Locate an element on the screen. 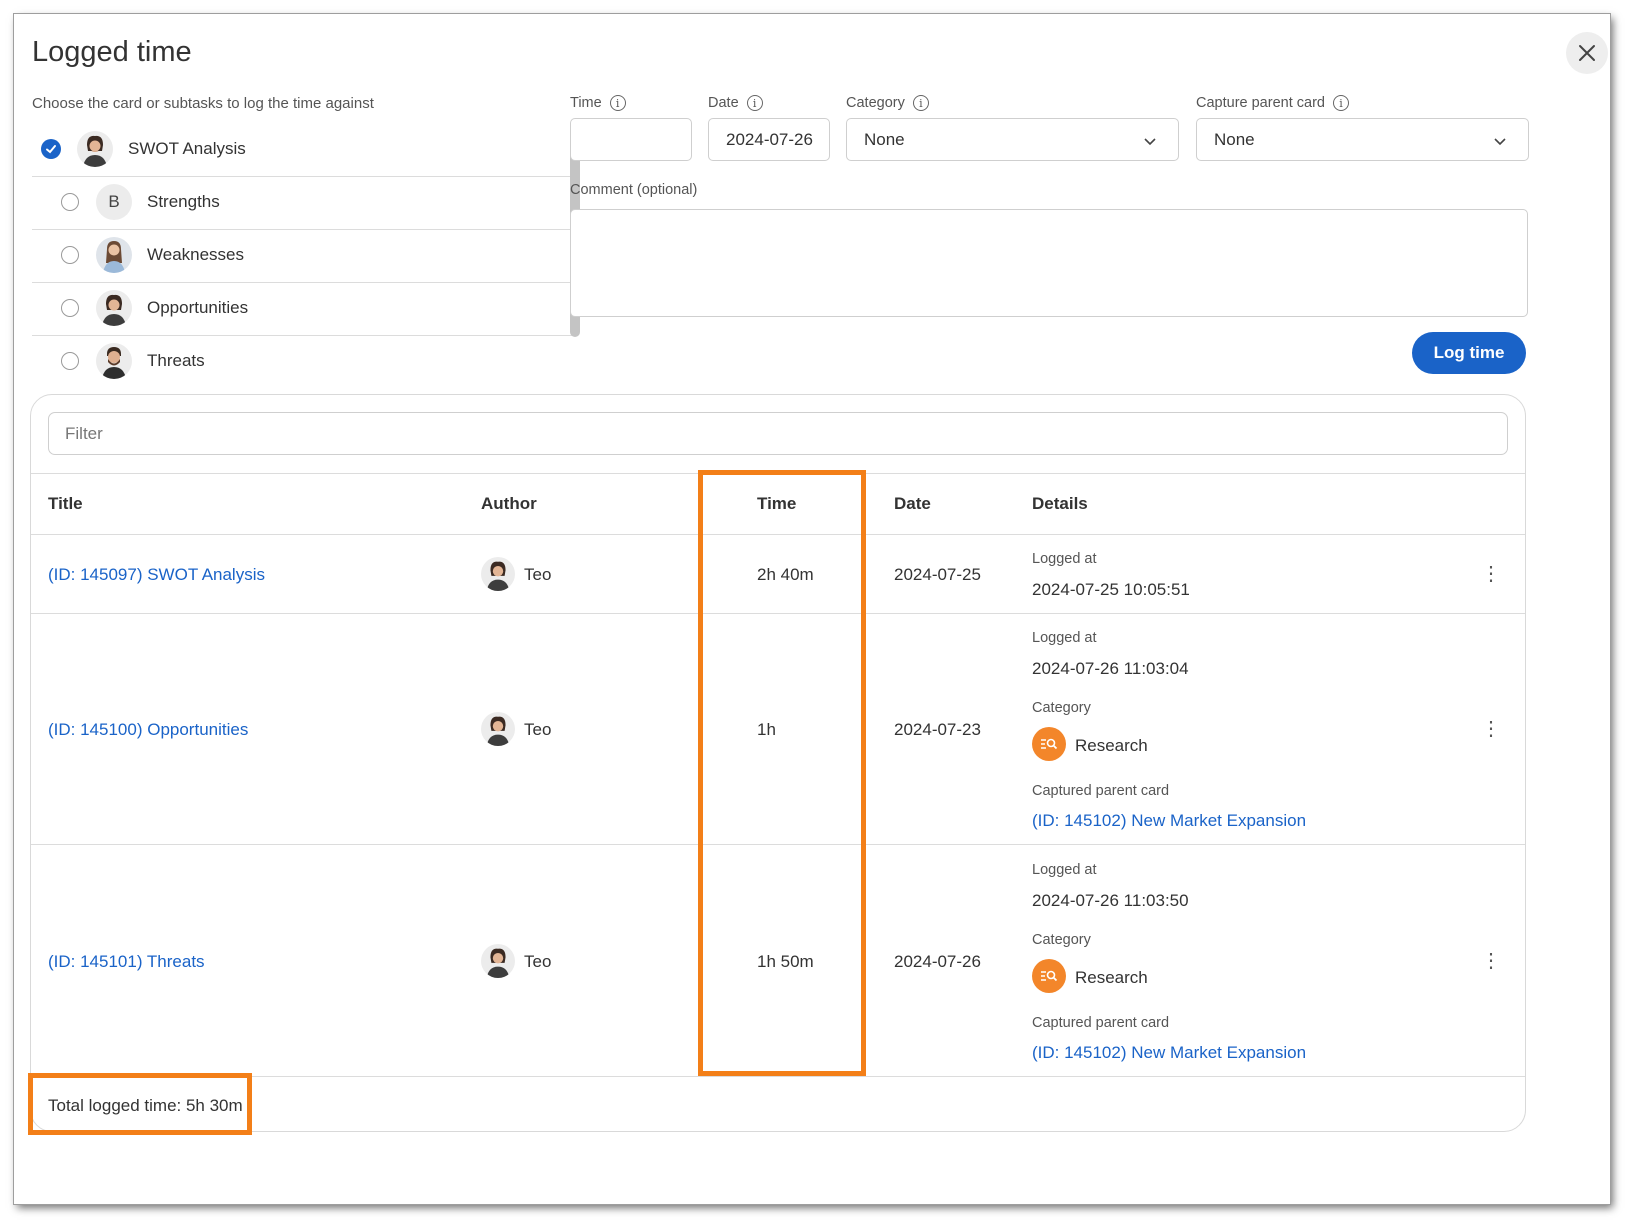 This screenshot has height=1224, width=1641. capture-parent-label: Capture parent card is located at coordinates (1260, 103).